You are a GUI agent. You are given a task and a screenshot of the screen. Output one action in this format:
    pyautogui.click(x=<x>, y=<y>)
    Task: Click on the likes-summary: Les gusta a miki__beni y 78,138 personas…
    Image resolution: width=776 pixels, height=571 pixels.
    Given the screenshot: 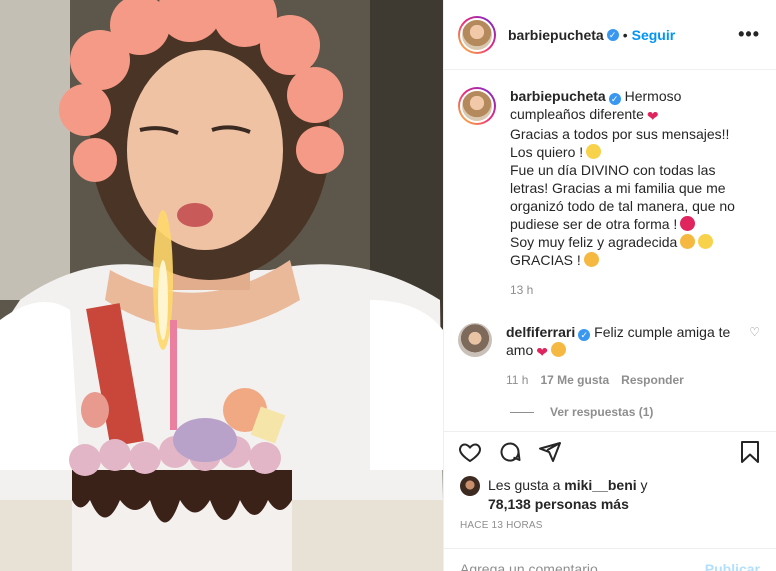 What is the action you would take?
    pyautogui.click(x=610, y=495)
    